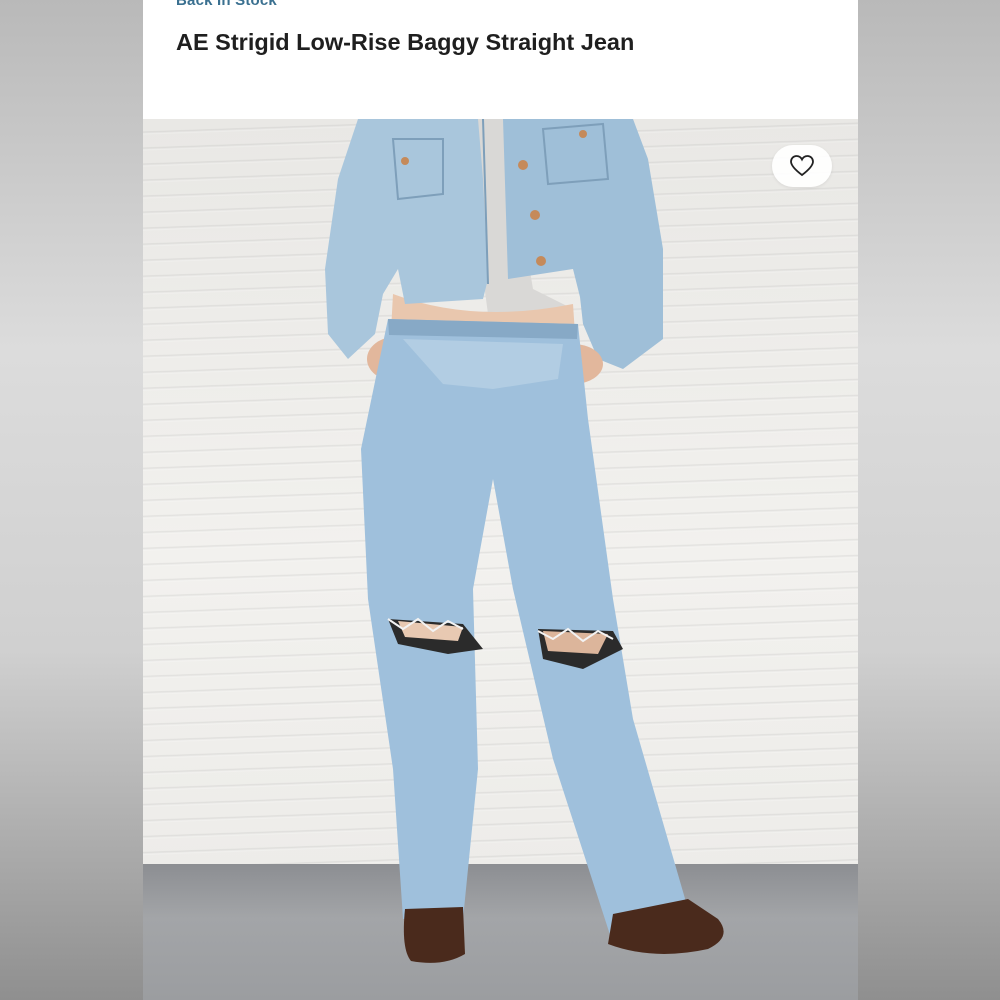 This screenshot has height=1000, width=1000. What do you see at coordinates (226, 4) in the screenshot?
I see `status-badge: Back In Stock` at bounding box center [226, 4].